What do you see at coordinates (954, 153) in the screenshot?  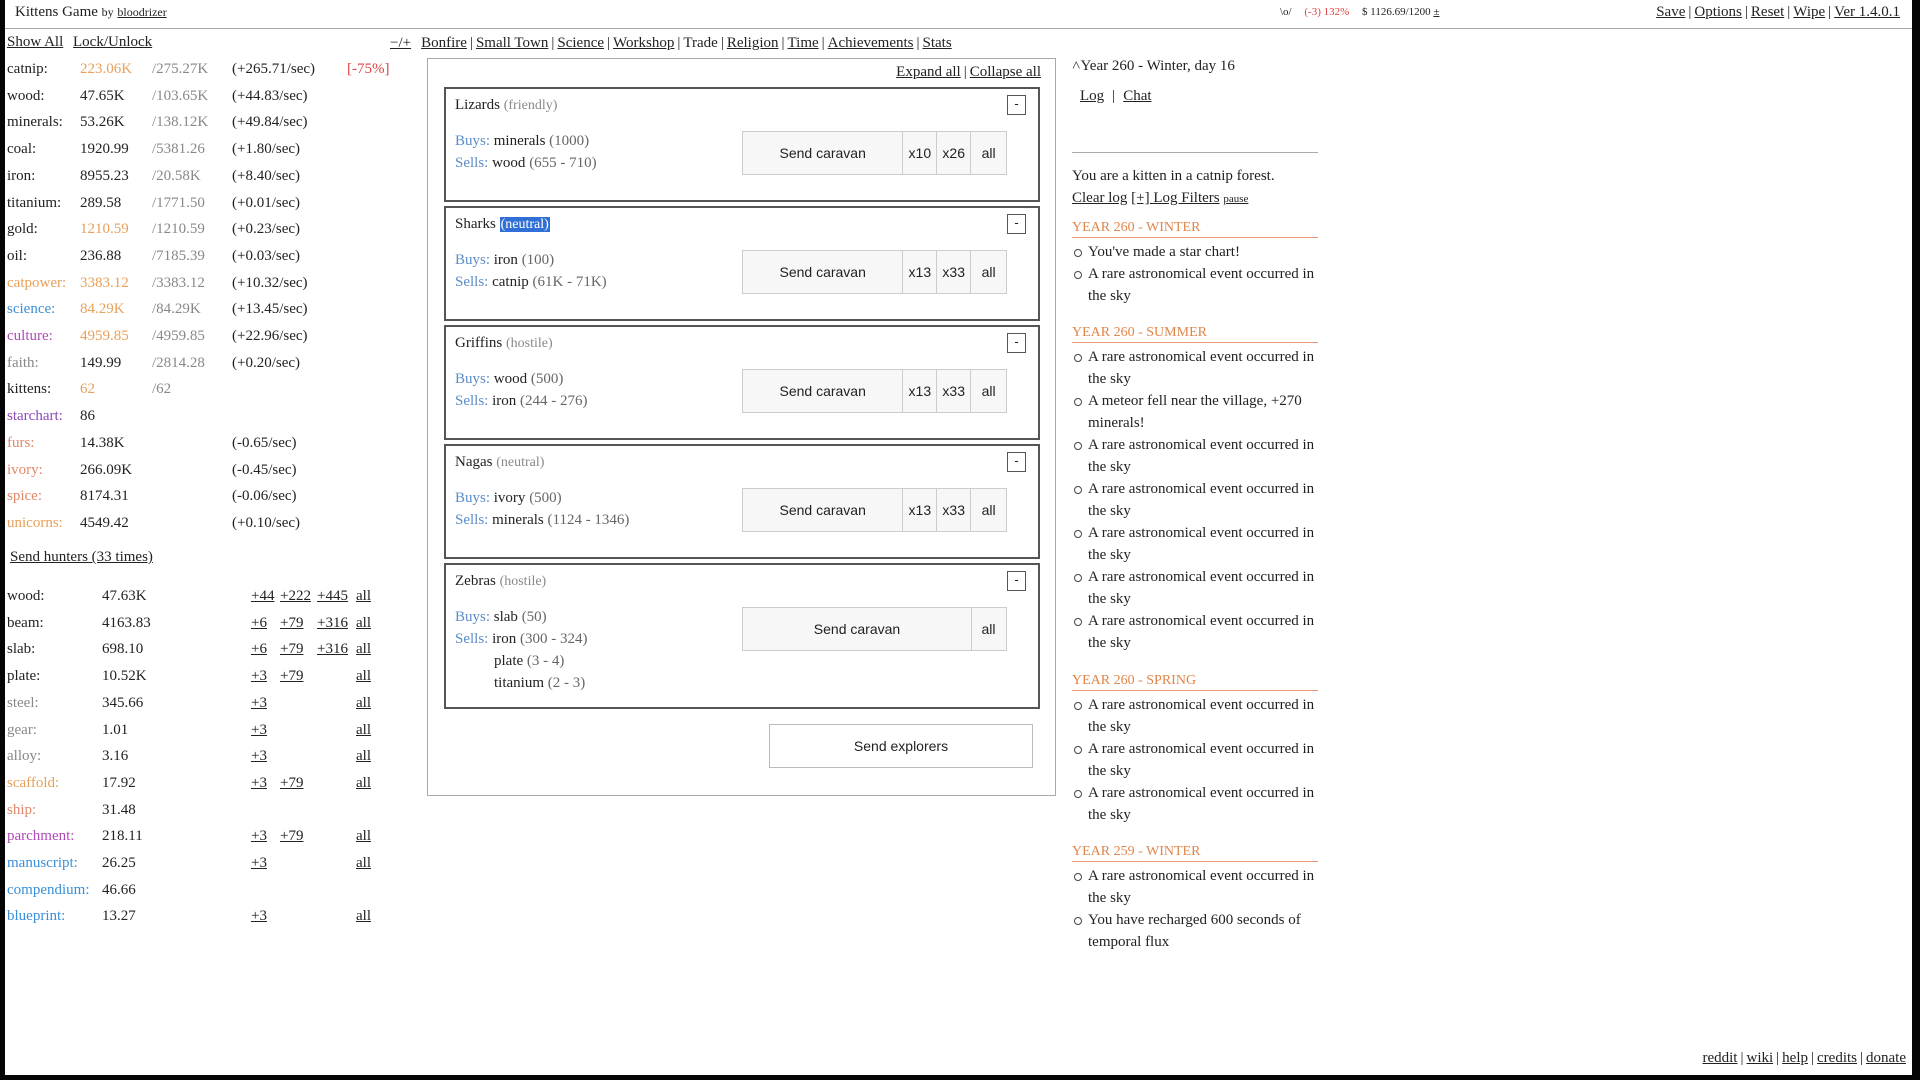 I see `send-caravan-multi-2-button: x26` at bounding box center [954, 153].